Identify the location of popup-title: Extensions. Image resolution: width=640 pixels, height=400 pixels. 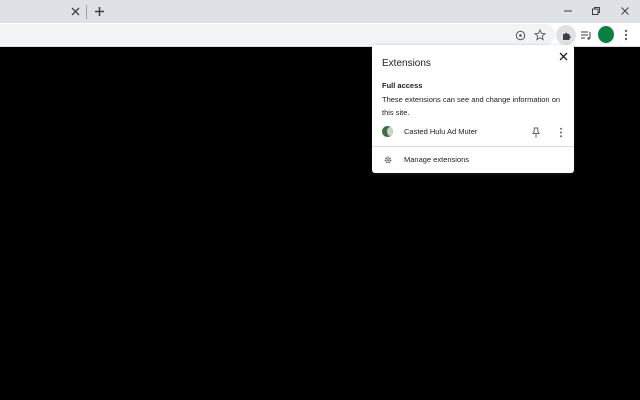
(406, 63).